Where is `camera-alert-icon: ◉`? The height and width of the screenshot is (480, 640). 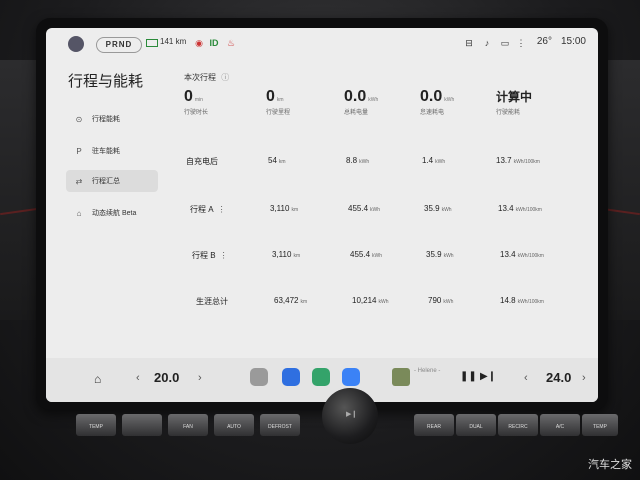
camera-alert-icon: ◉ is located at coordinates (199, 43).